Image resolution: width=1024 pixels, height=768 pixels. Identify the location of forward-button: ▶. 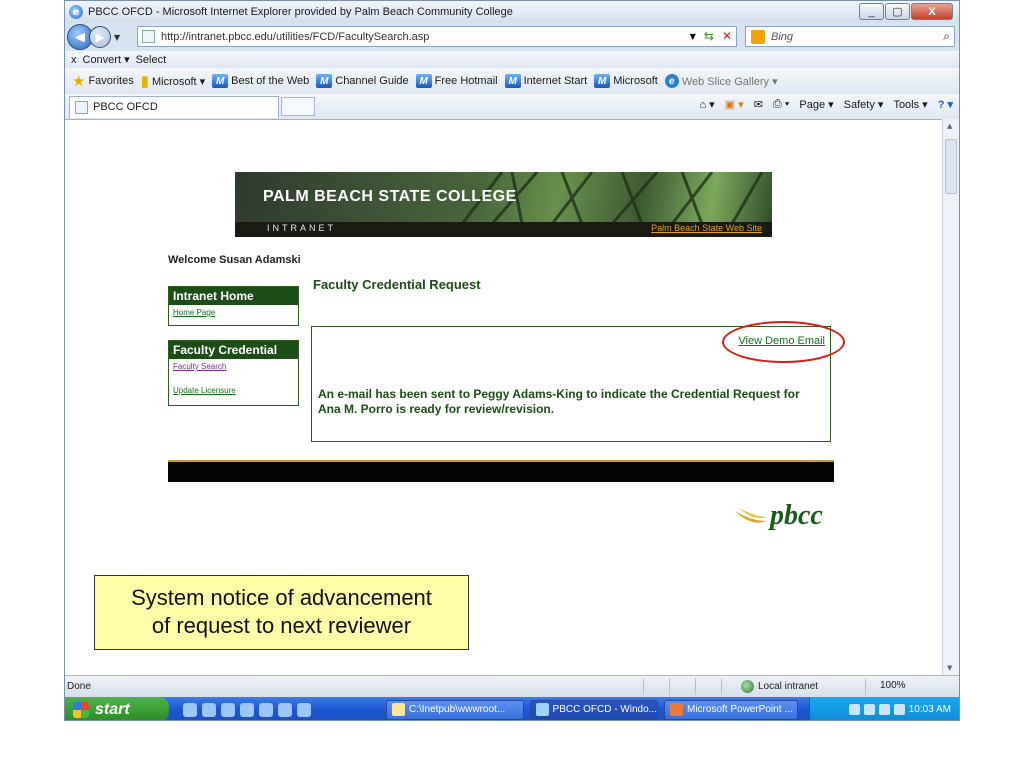
(100, 37).